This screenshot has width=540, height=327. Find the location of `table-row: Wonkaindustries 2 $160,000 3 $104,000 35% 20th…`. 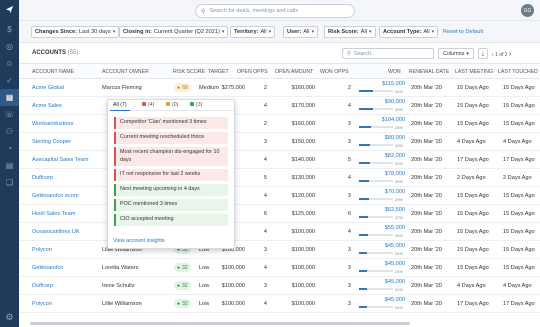

table-row: Wonkaindustries 2 $160,000 3 $104,000 35% 20th… is located at coordinates (279, 124).